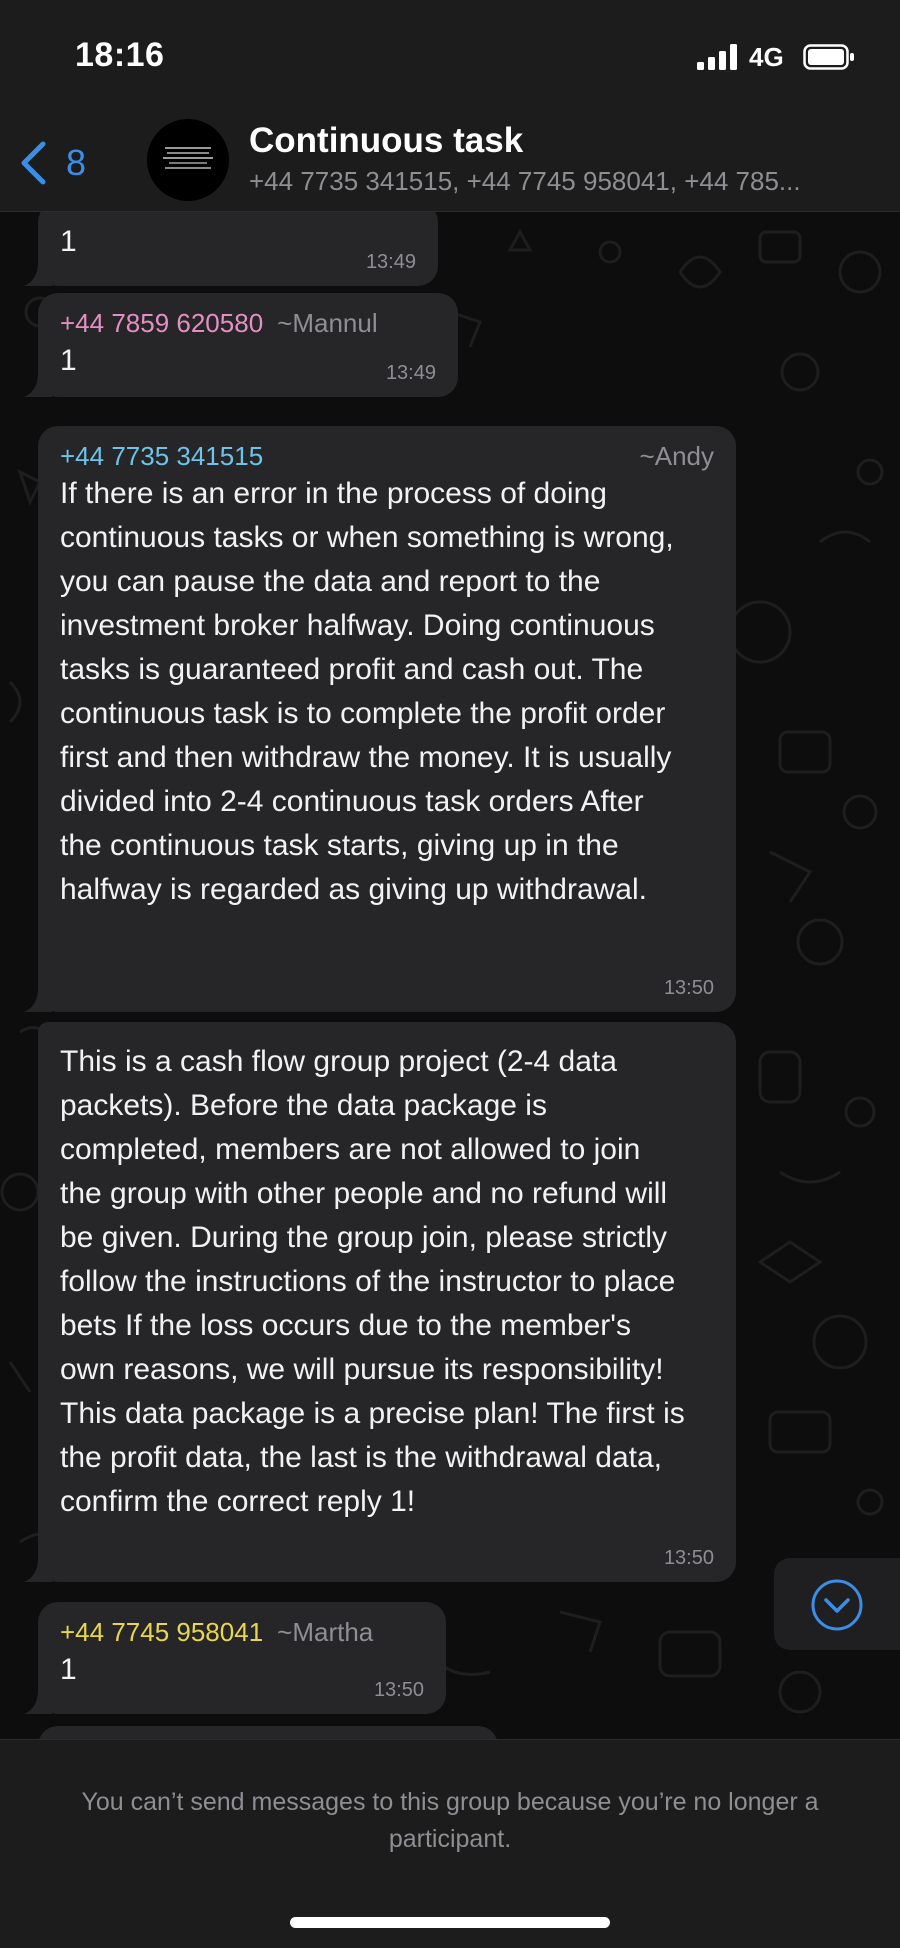 This screenshot has height=1948, width=900. What do you see at coordinates (450, 57) in the screenshot?
I see `status-bar: 18:16 4G` at bounding box center [450, 57].